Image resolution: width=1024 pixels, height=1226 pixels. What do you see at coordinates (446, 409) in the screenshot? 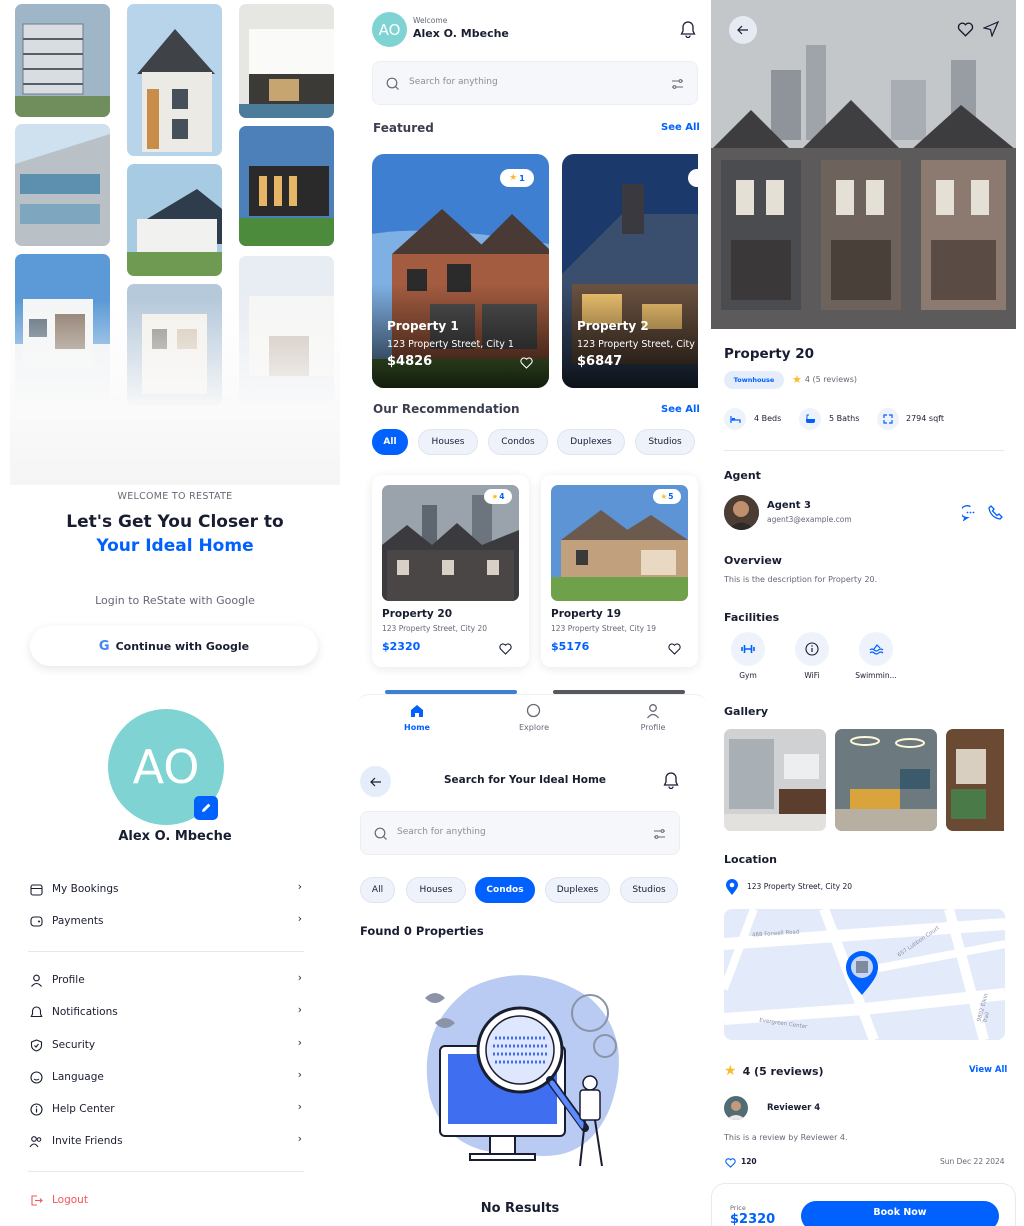
I see `recommendation-title: Our Recommendation` at bounding box center [446, 409].